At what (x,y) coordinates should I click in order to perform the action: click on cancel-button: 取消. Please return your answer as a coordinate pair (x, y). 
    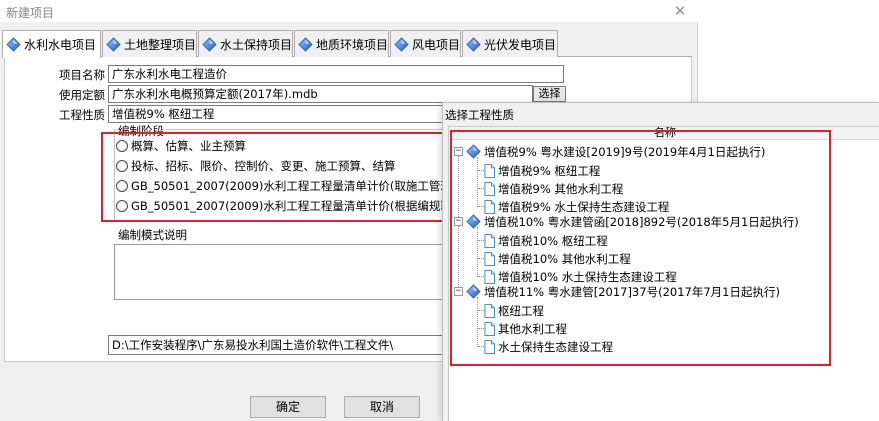
    Looking at the image, I should click on (382, 407).